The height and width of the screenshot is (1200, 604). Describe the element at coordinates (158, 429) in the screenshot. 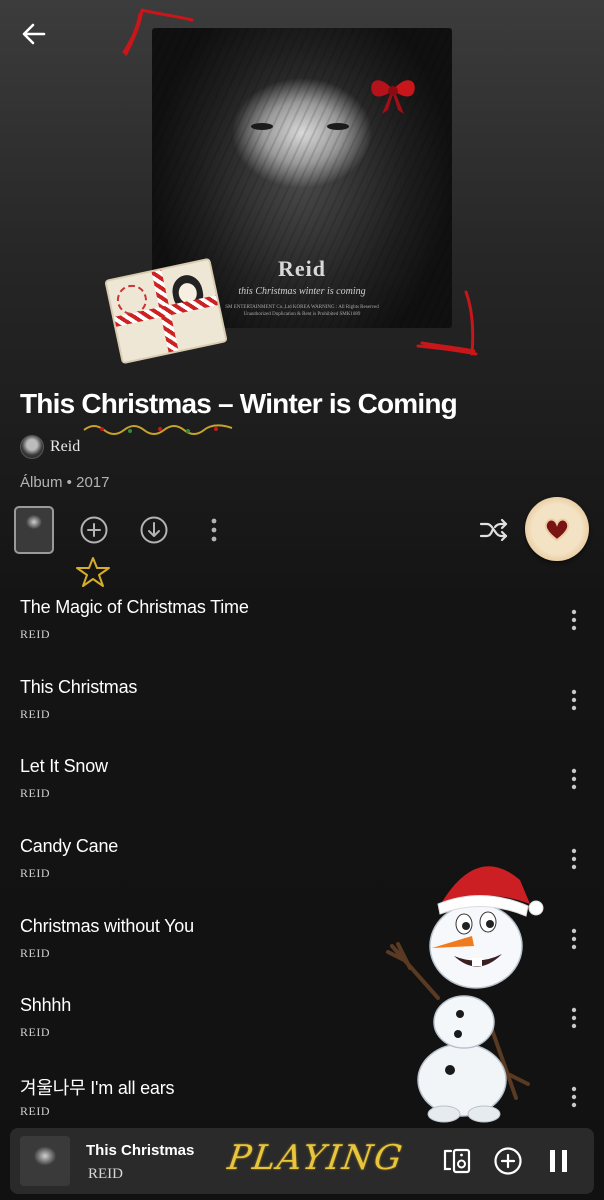

I see `garland-doodle` at that location.